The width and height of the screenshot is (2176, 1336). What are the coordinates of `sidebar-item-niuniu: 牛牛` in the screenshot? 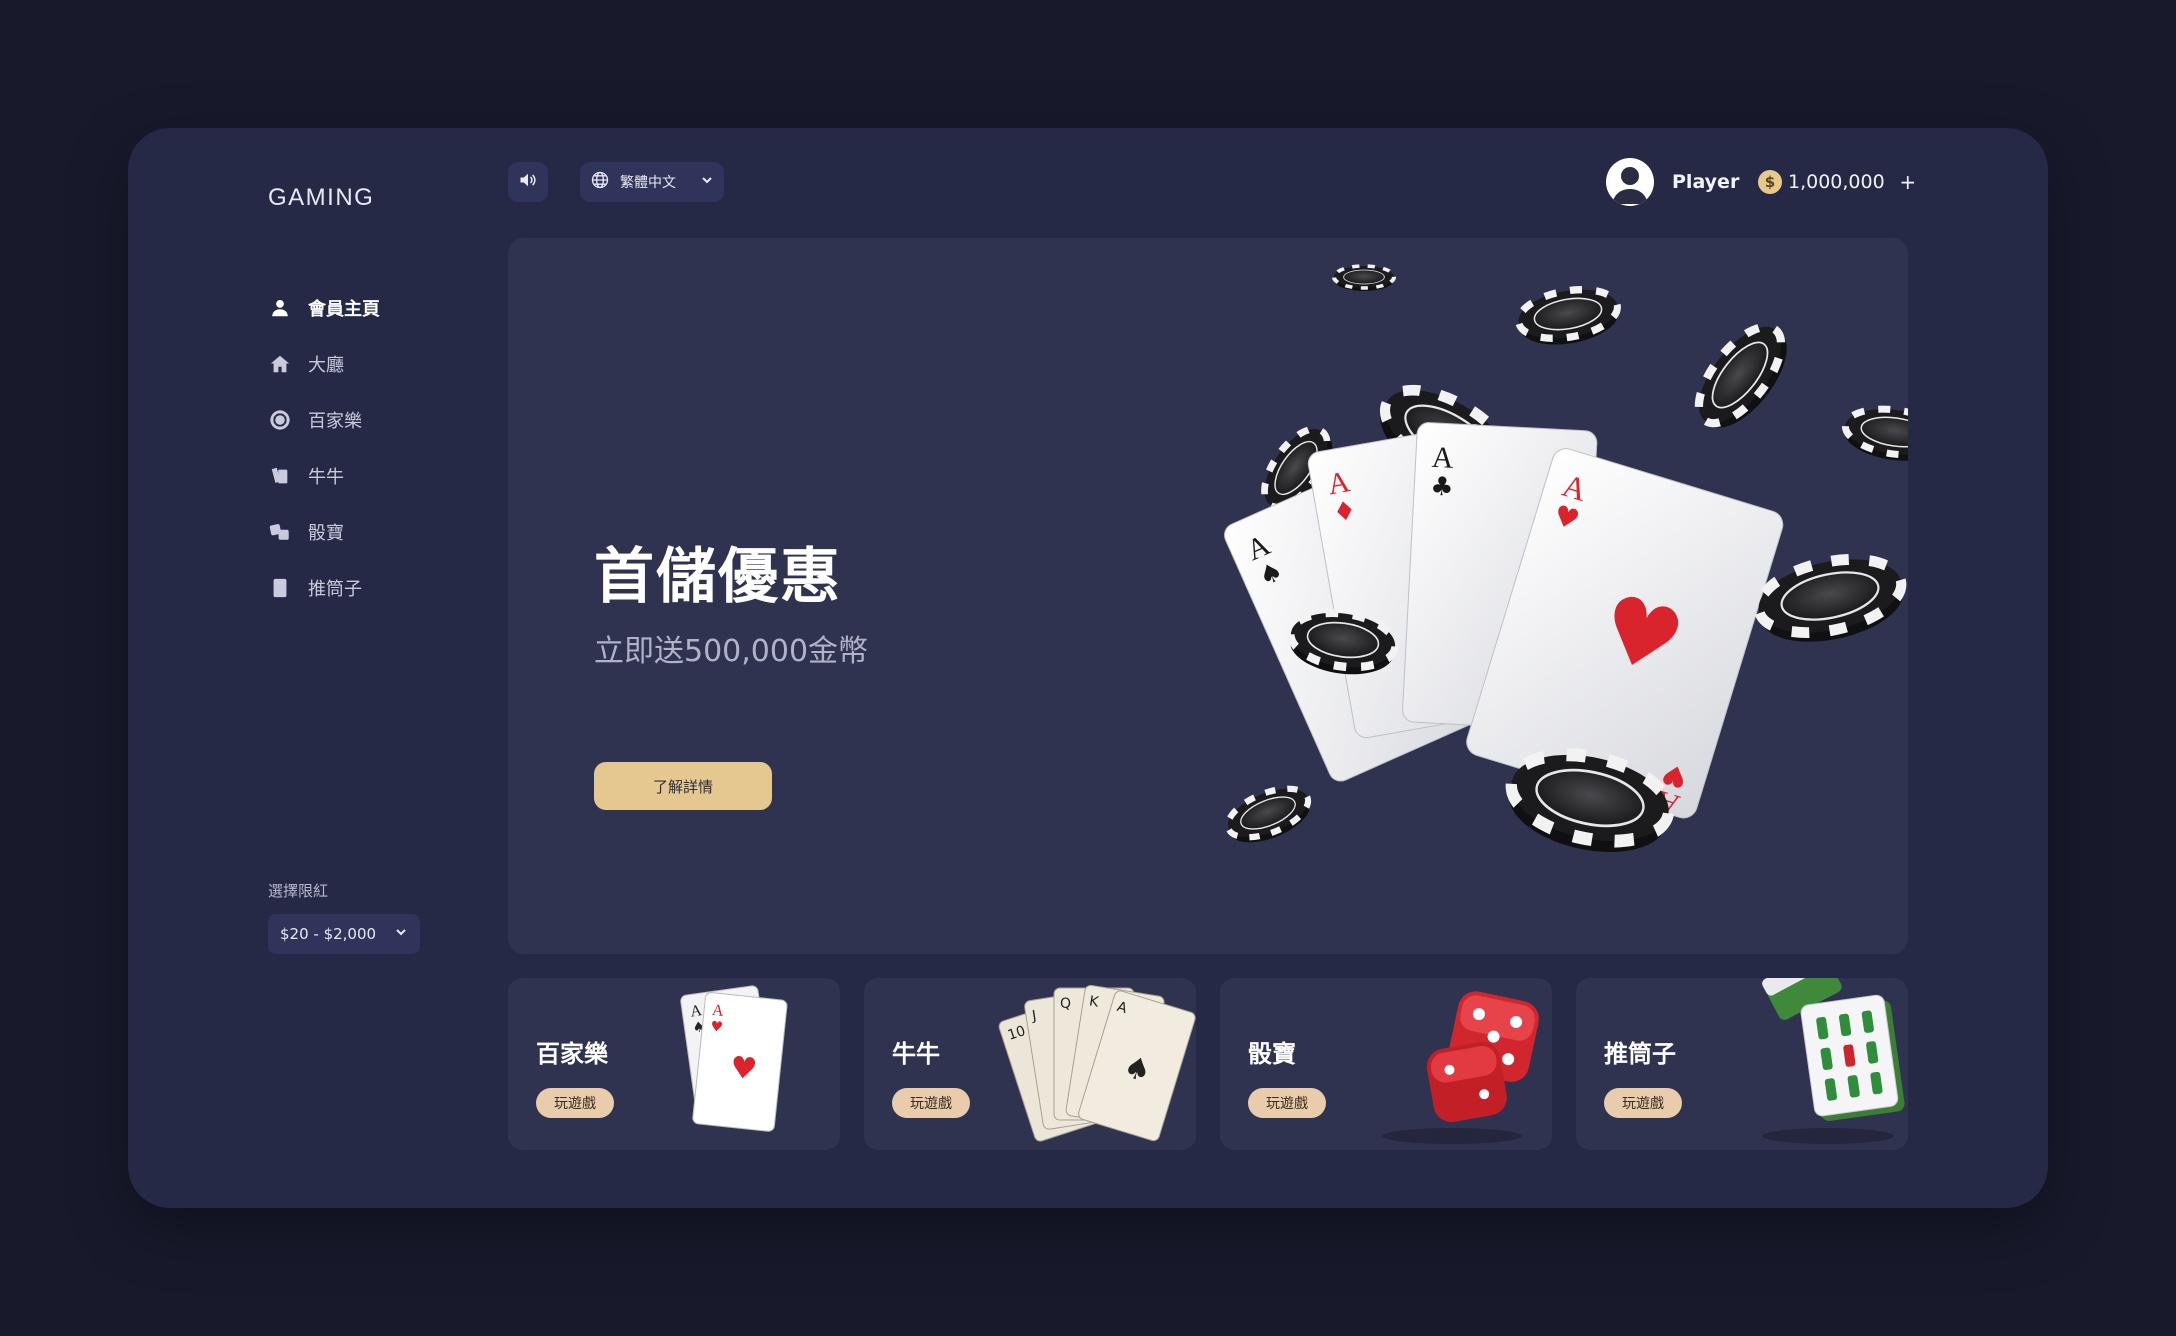 It's located at (388, 476).